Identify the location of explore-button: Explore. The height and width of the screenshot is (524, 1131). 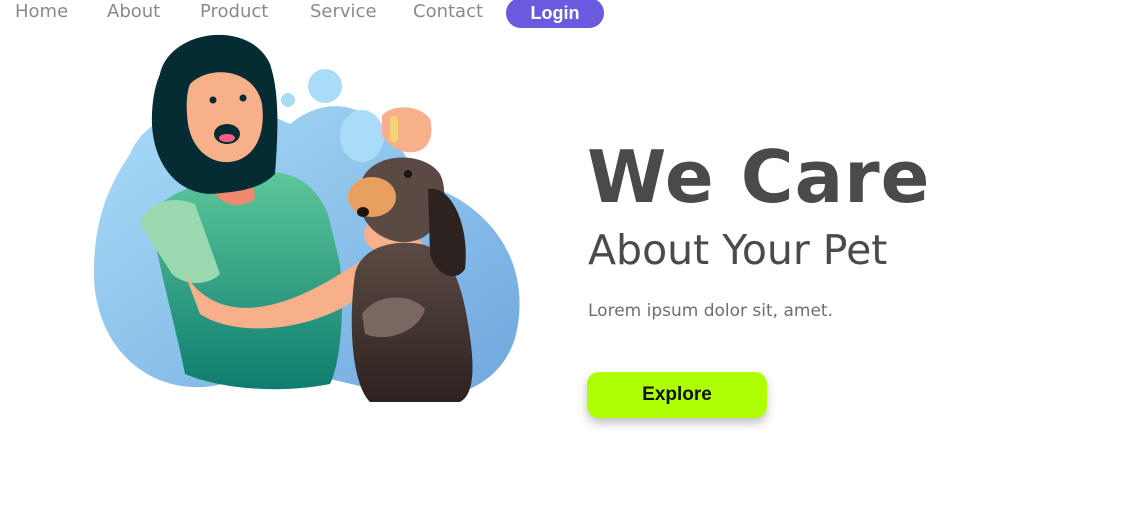
(677, 395).